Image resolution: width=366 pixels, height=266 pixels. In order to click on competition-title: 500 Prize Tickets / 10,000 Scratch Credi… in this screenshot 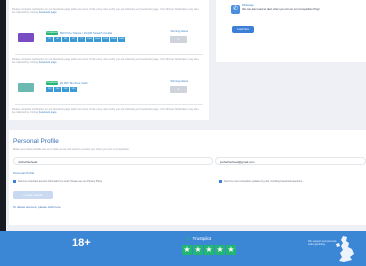, I will do `click(86, 33)`.